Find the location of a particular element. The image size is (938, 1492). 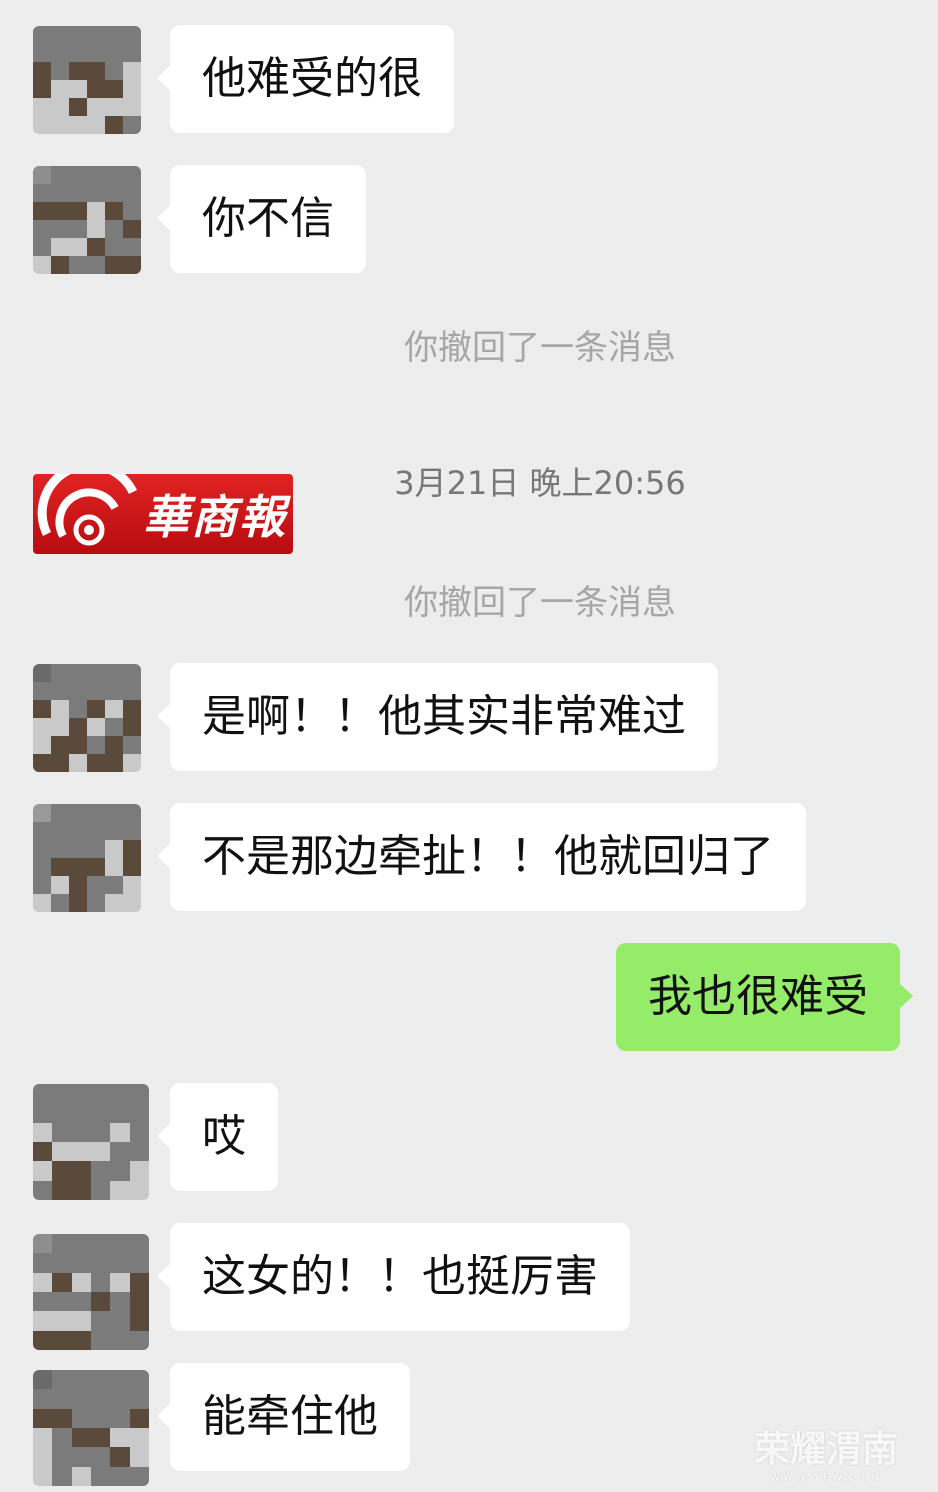

message-bubble-incoming: 哎 is located at coordinates (217, 1137).